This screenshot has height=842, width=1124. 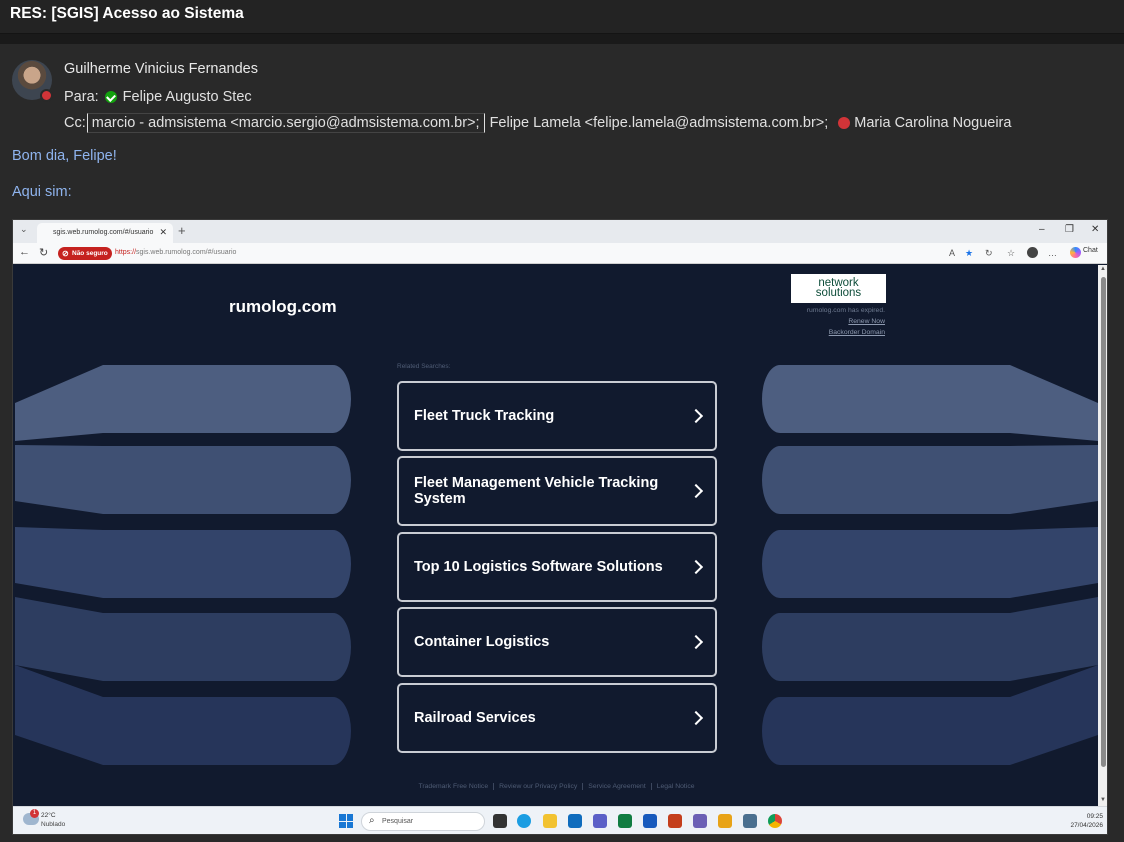 I want to click on renew-now-link: Renew Now, so click(x=815, y=321).